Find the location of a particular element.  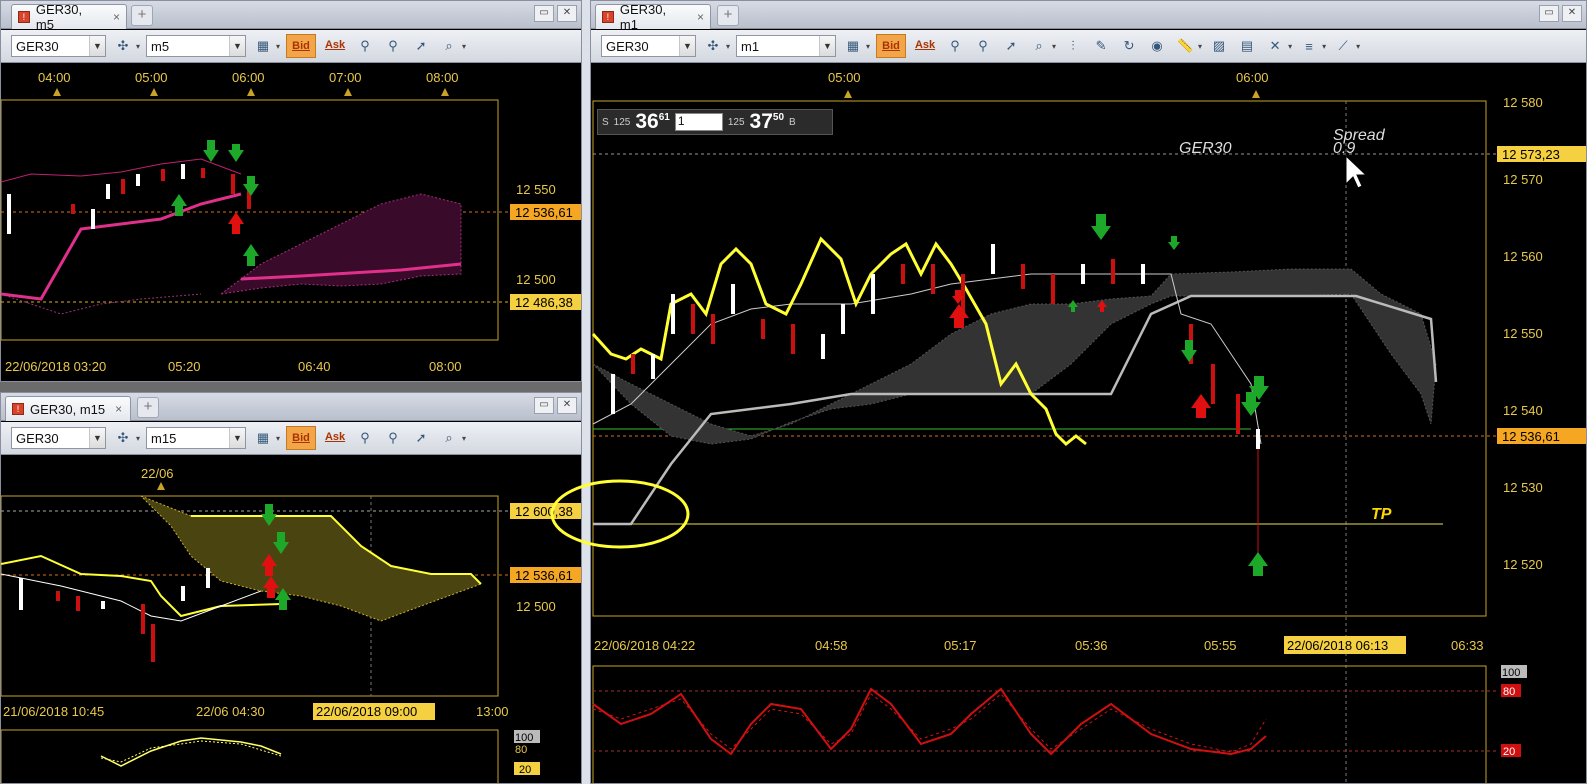

timeframe-select: m5 ▼ is located at coordinates (196, 46).